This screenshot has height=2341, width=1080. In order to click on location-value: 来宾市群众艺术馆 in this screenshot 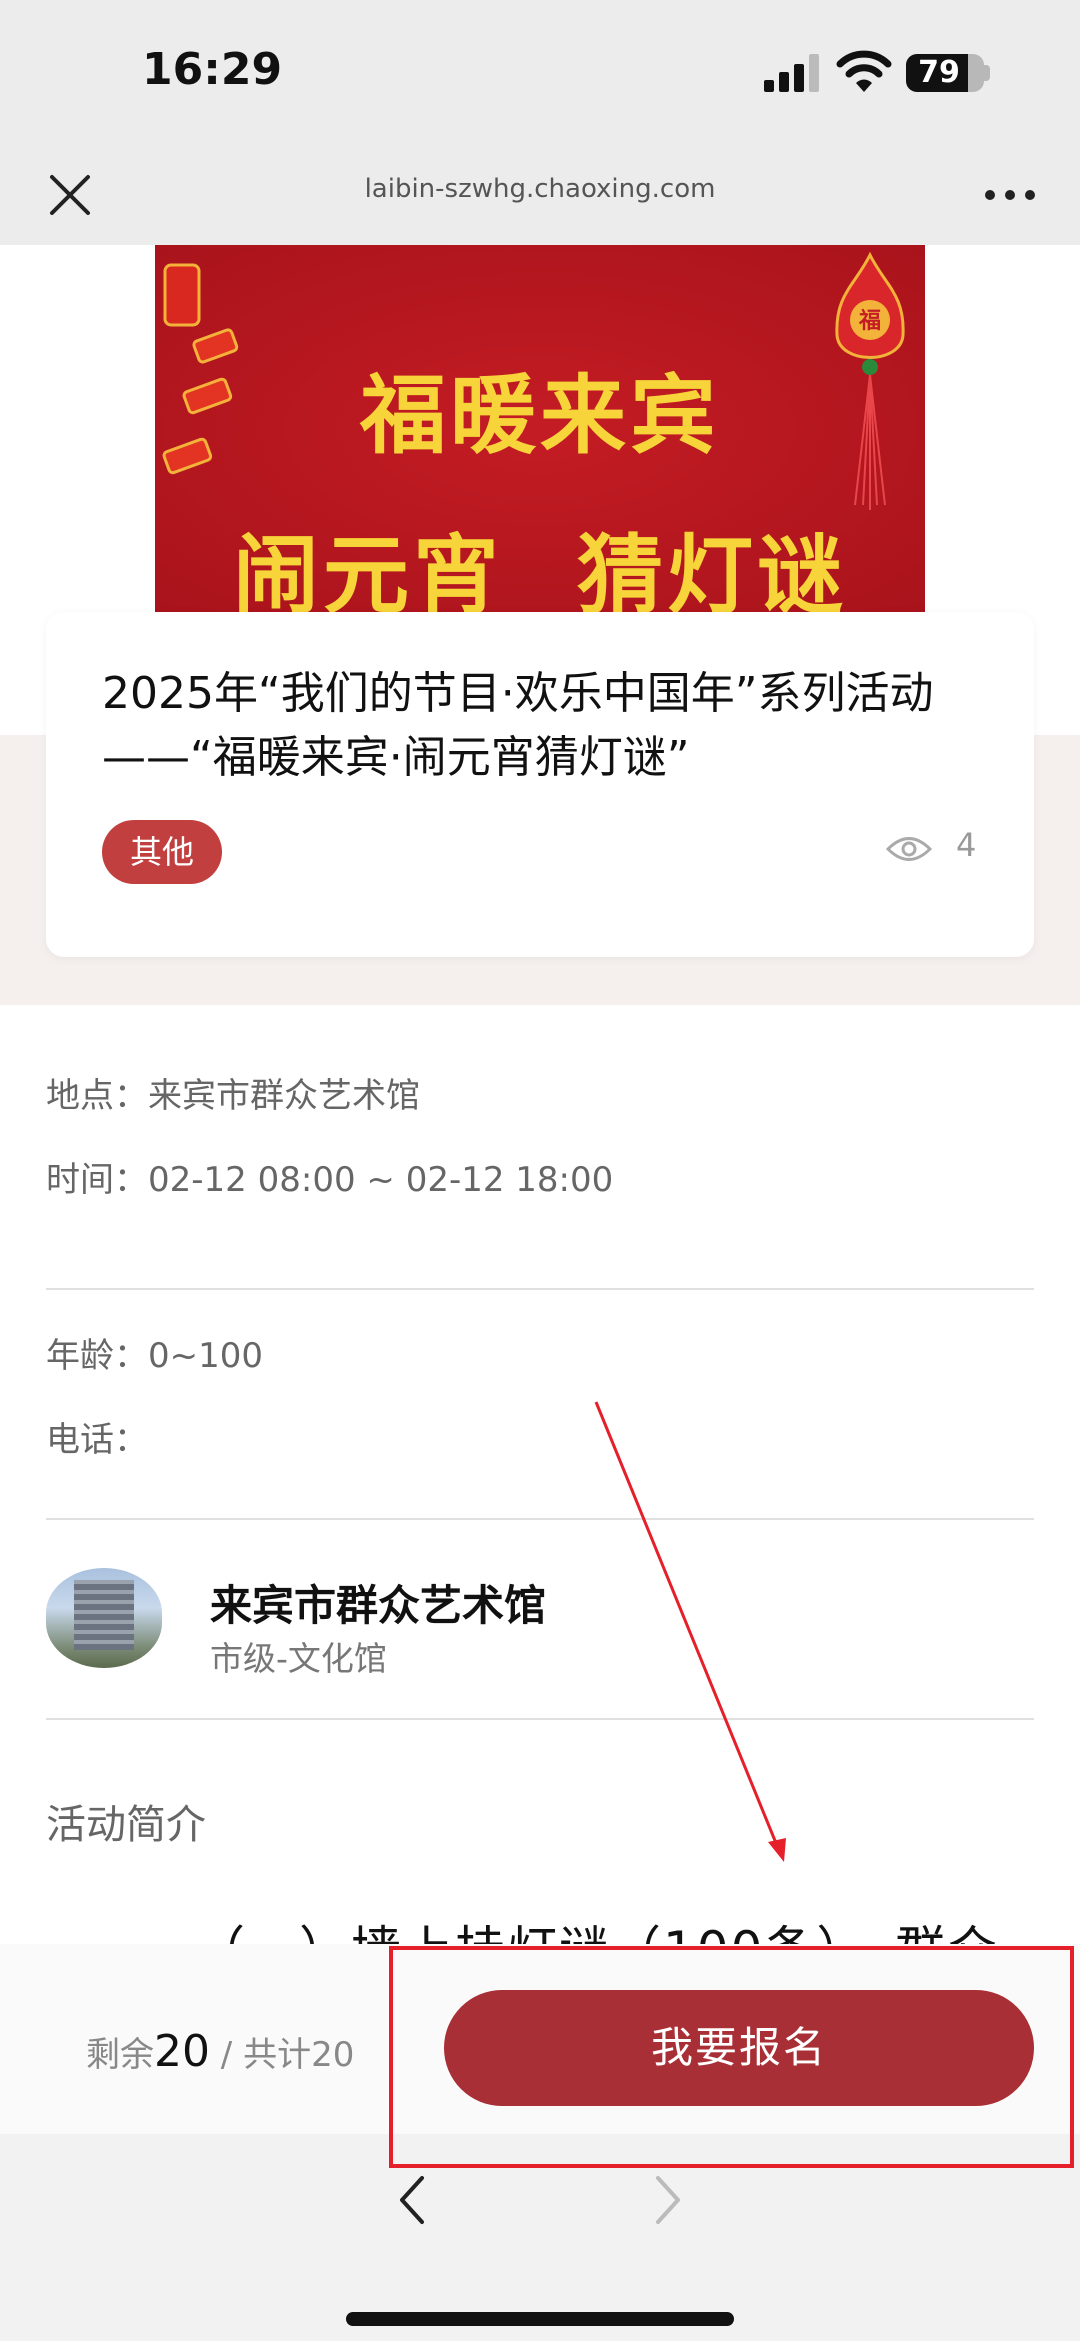, I will do `click(284, 1096)`.